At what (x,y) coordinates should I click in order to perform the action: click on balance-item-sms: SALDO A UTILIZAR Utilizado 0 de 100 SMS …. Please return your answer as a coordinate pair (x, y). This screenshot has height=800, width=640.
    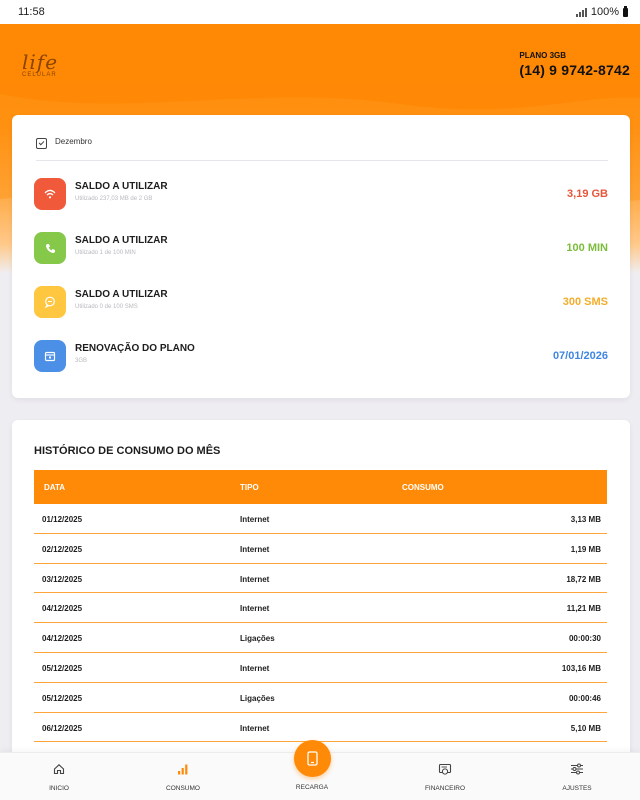
    Looking at the image, I should click on (321, 304).